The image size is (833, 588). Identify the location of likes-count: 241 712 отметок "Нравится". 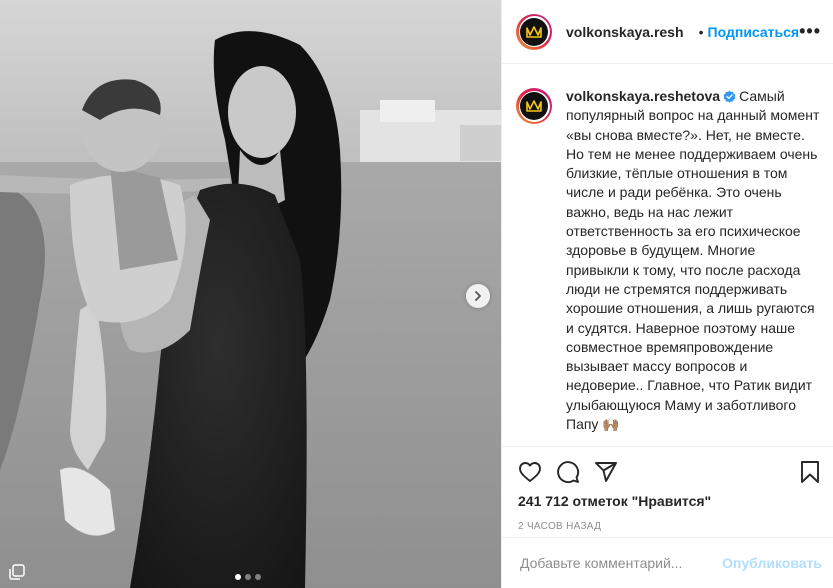
(667, 501).